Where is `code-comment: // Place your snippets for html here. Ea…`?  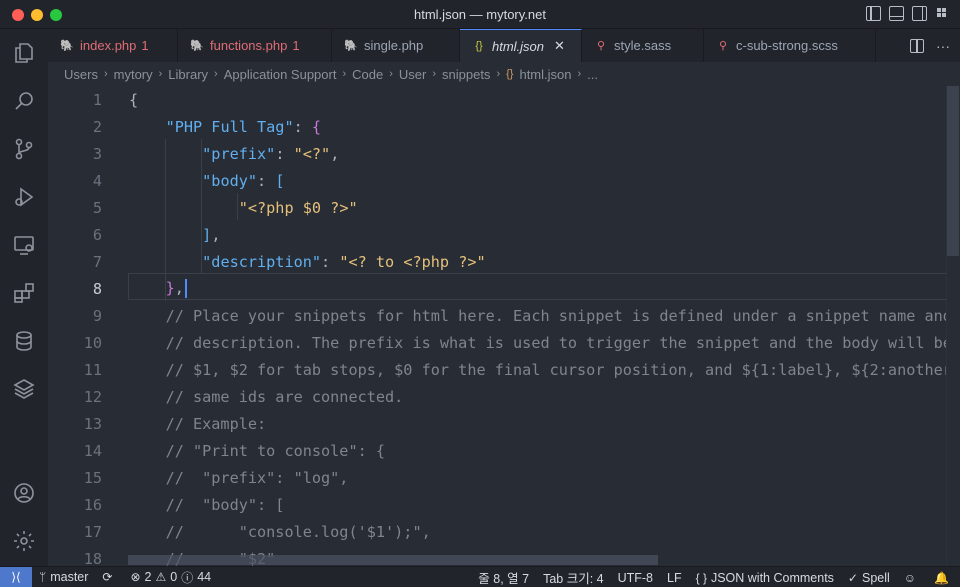
code-comment: // Place your snippets for html here. Ea… is located at coordinates (558, 315).